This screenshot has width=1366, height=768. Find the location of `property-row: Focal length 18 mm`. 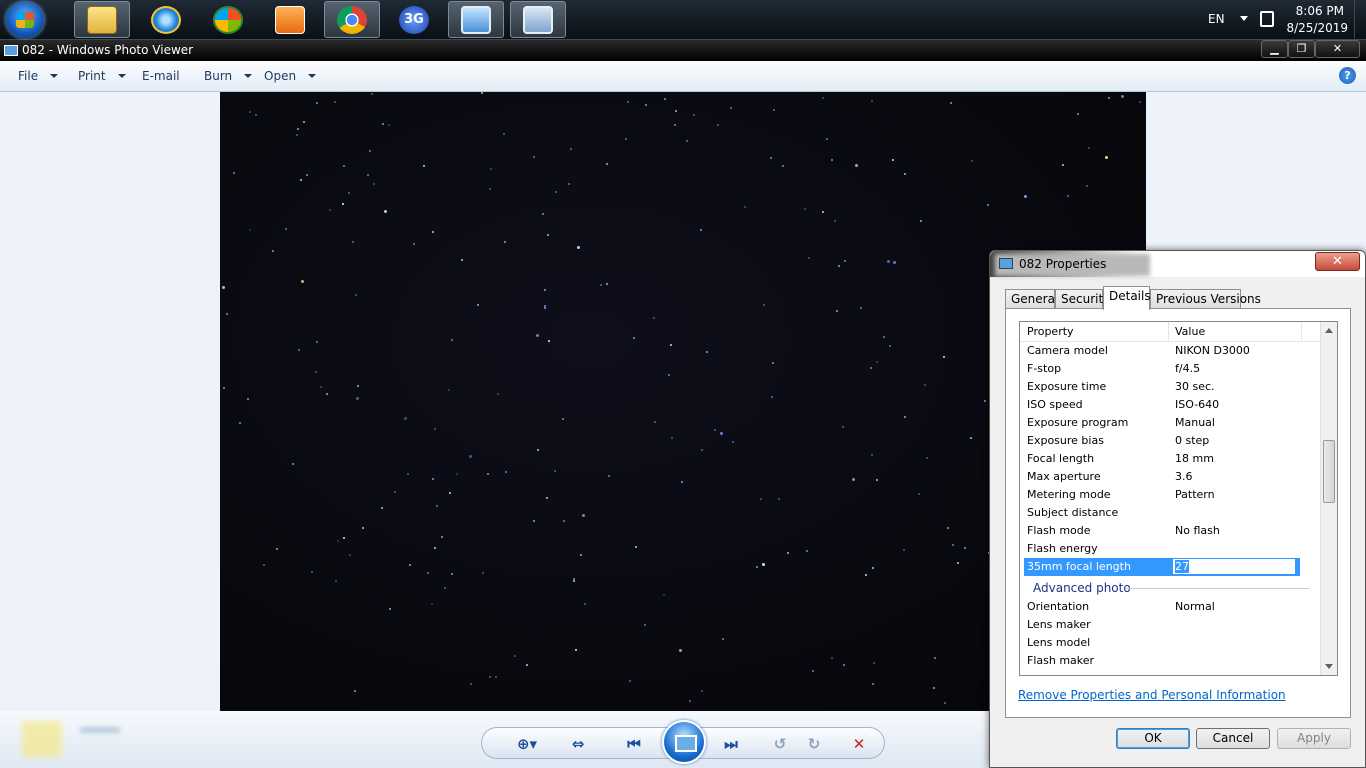

property-row: Focal length 18 mm is located at coordinates (1171, 459).